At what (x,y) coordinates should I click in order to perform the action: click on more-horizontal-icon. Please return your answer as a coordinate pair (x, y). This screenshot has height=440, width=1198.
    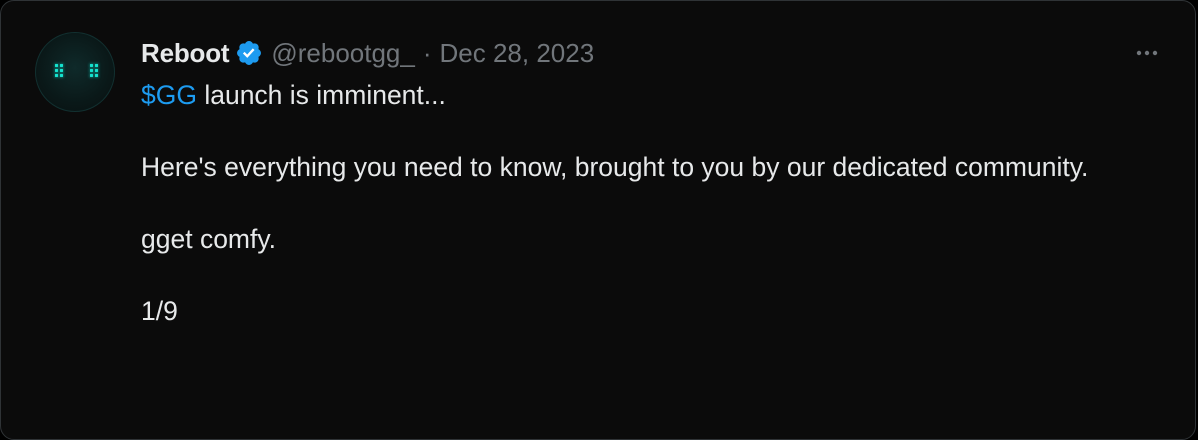
    Looking at the image, I should click on (1147, 53).